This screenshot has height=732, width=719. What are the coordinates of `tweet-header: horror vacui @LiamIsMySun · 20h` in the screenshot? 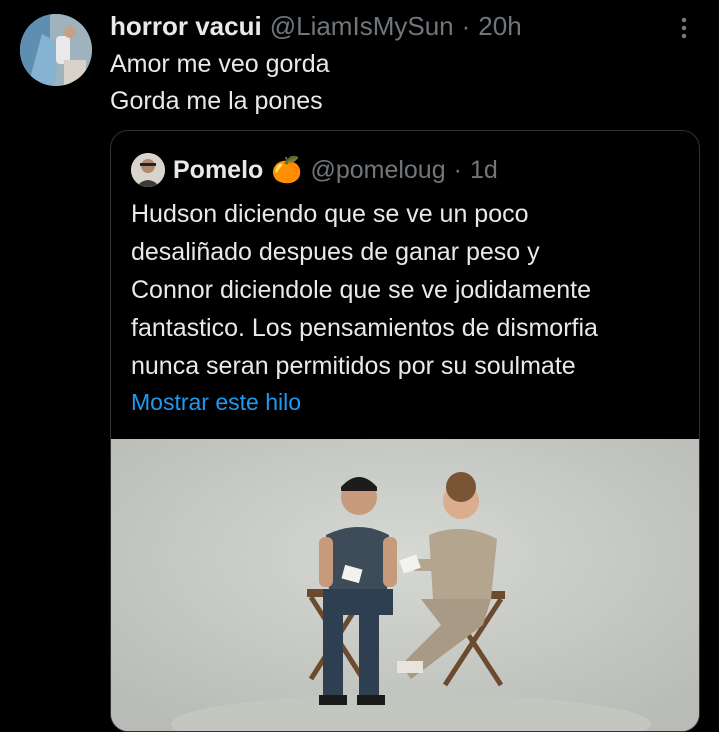 It's located at (389, 26).